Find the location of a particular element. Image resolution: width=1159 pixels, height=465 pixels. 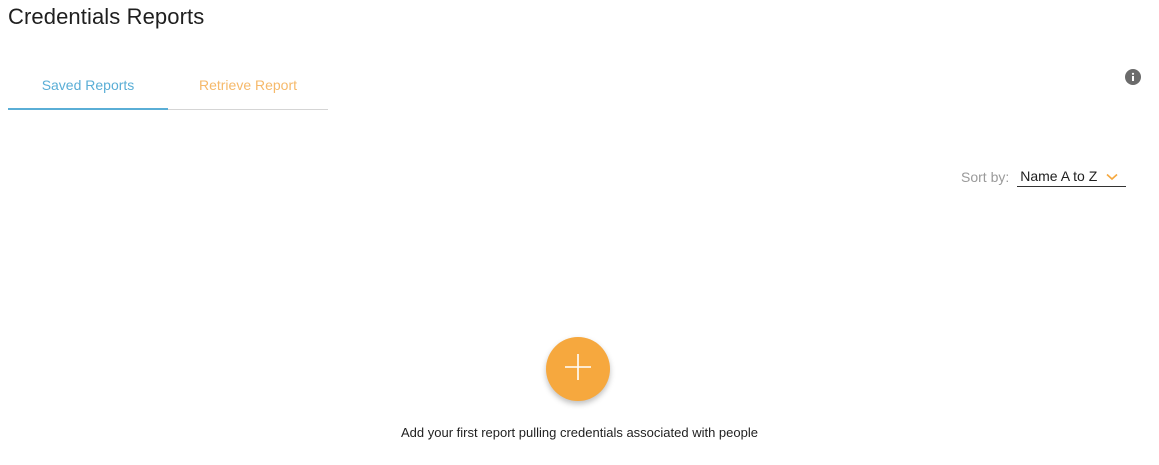

add-report-button is located at coordinates (578, 369).